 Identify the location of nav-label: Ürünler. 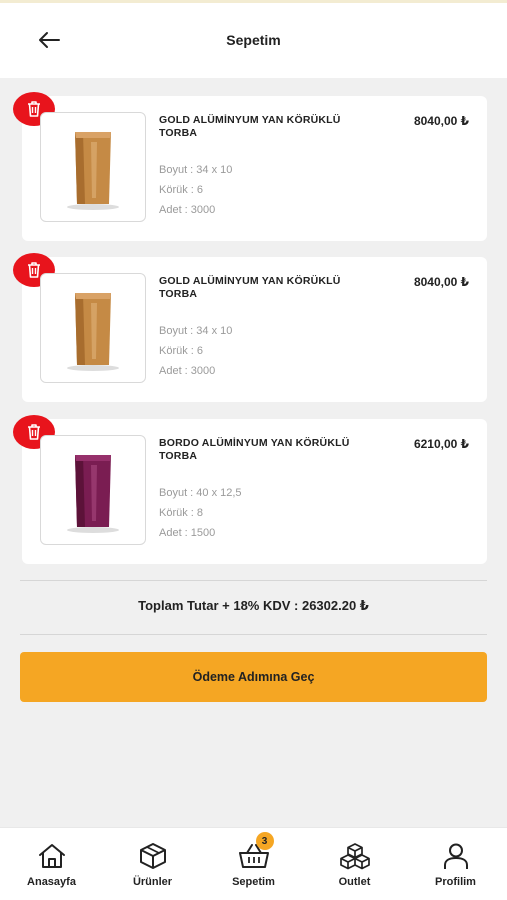
(152, 882).